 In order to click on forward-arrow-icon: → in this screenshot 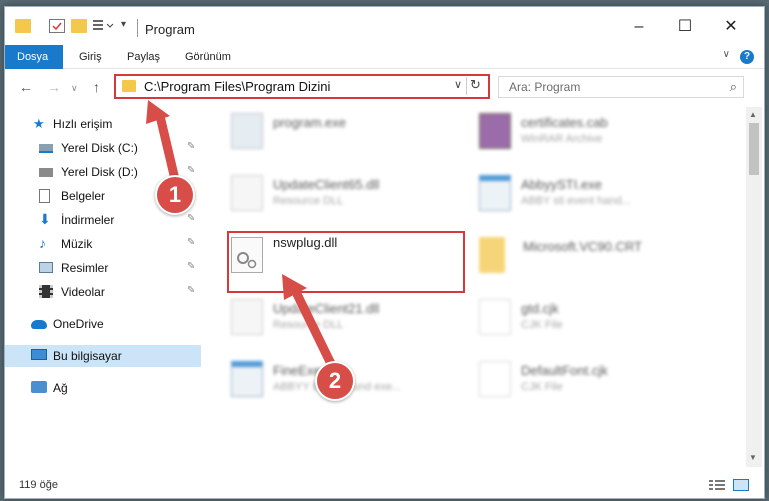, I will do `click(54, 87)`.